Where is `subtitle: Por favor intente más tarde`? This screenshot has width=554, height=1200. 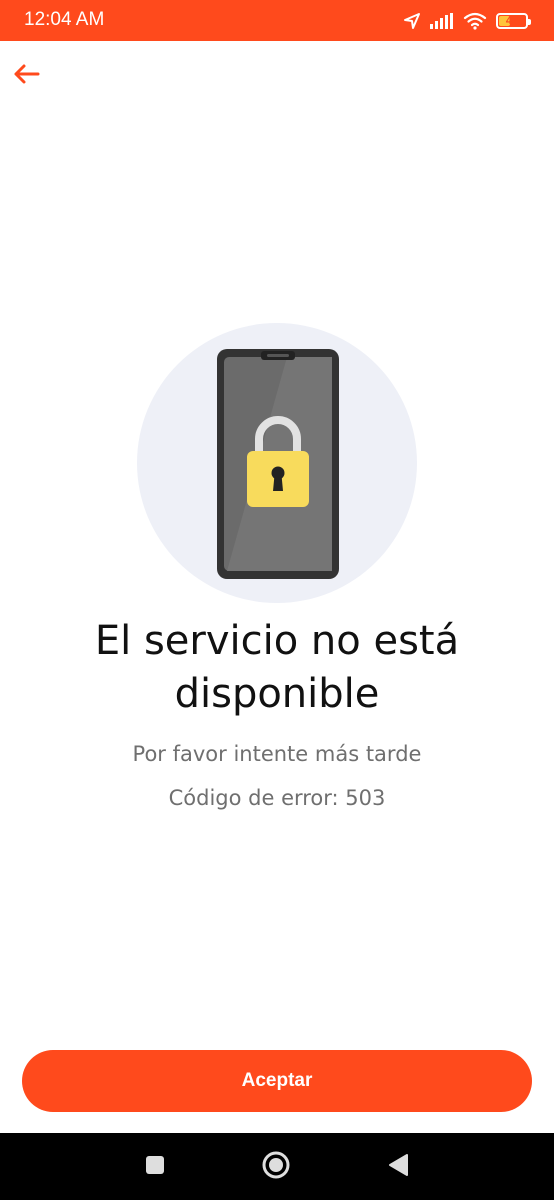
subtitle: Por favor intente más tarde is located at coordinates (277, 754).